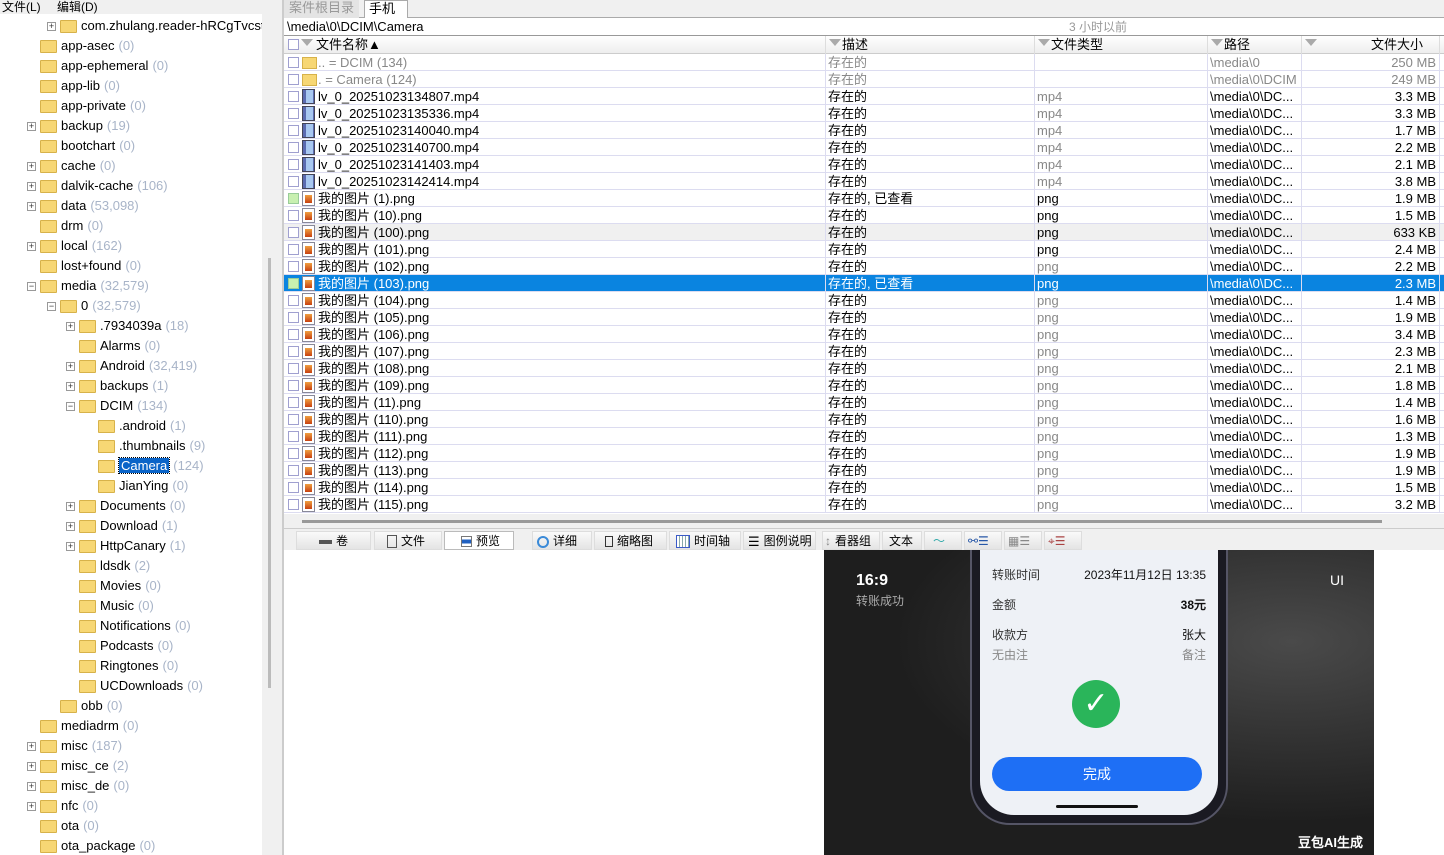  What do you see at coordinates (131, 166) in the screenshot?
I see `tree-node: + cache (0)` at bounding box center [131, 166].